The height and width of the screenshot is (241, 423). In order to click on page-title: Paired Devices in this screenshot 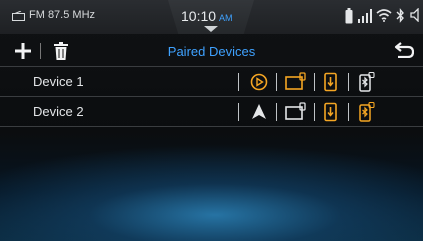, I will do `click(211, 51)`.